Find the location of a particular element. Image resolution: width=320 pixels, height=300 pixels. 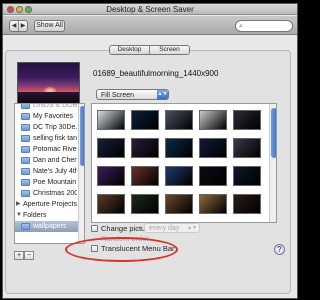

sidebar-item-poe-mountain: Poe Mountain is located at coordinates (46, 182).